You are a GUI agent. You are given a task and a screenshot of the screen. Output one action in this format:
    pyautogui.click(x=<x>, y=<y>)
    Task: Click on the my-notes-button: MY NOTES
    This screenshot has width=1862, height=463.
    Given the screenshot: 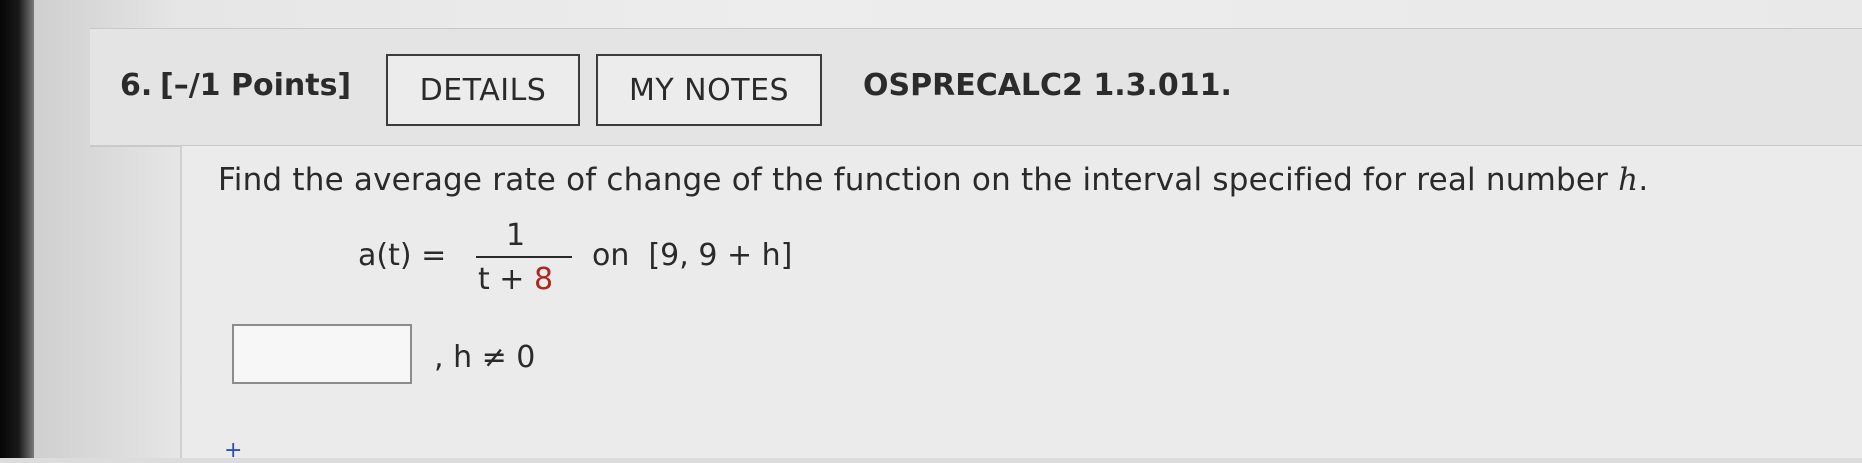 What is the action you would take?
    pyautogui.click(x=709, y=90)
    